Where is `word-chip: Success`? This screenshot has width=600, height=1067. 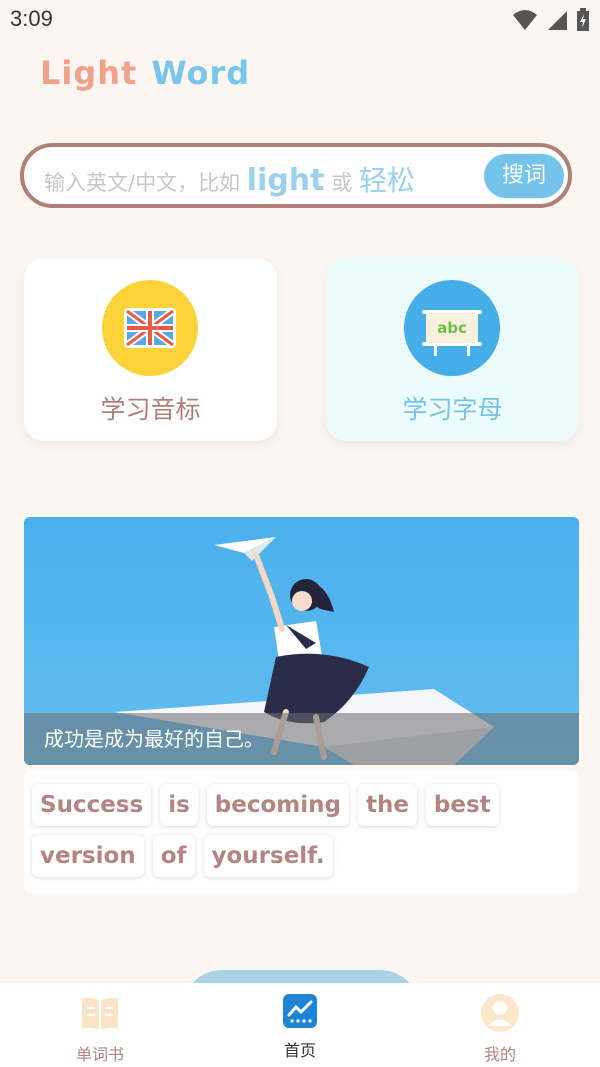
word-chip: Success is located at coordinates (92, 805).